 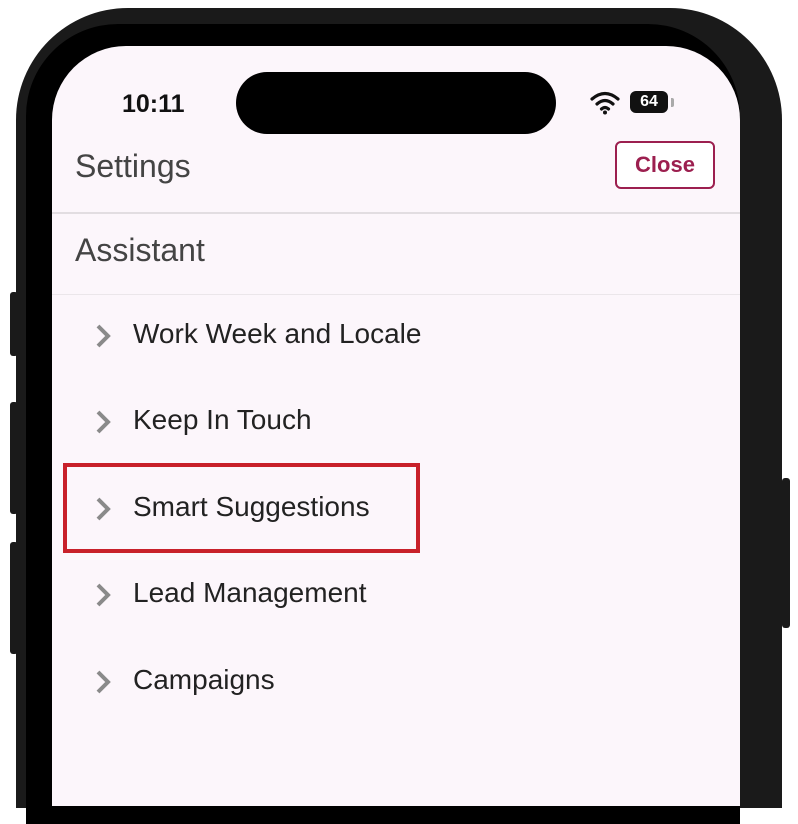 What do you see at coordinates (277, 333) in the screenshot?
I see `menu-item-label: Work Week and Locale` at bounding box center [277, 333].